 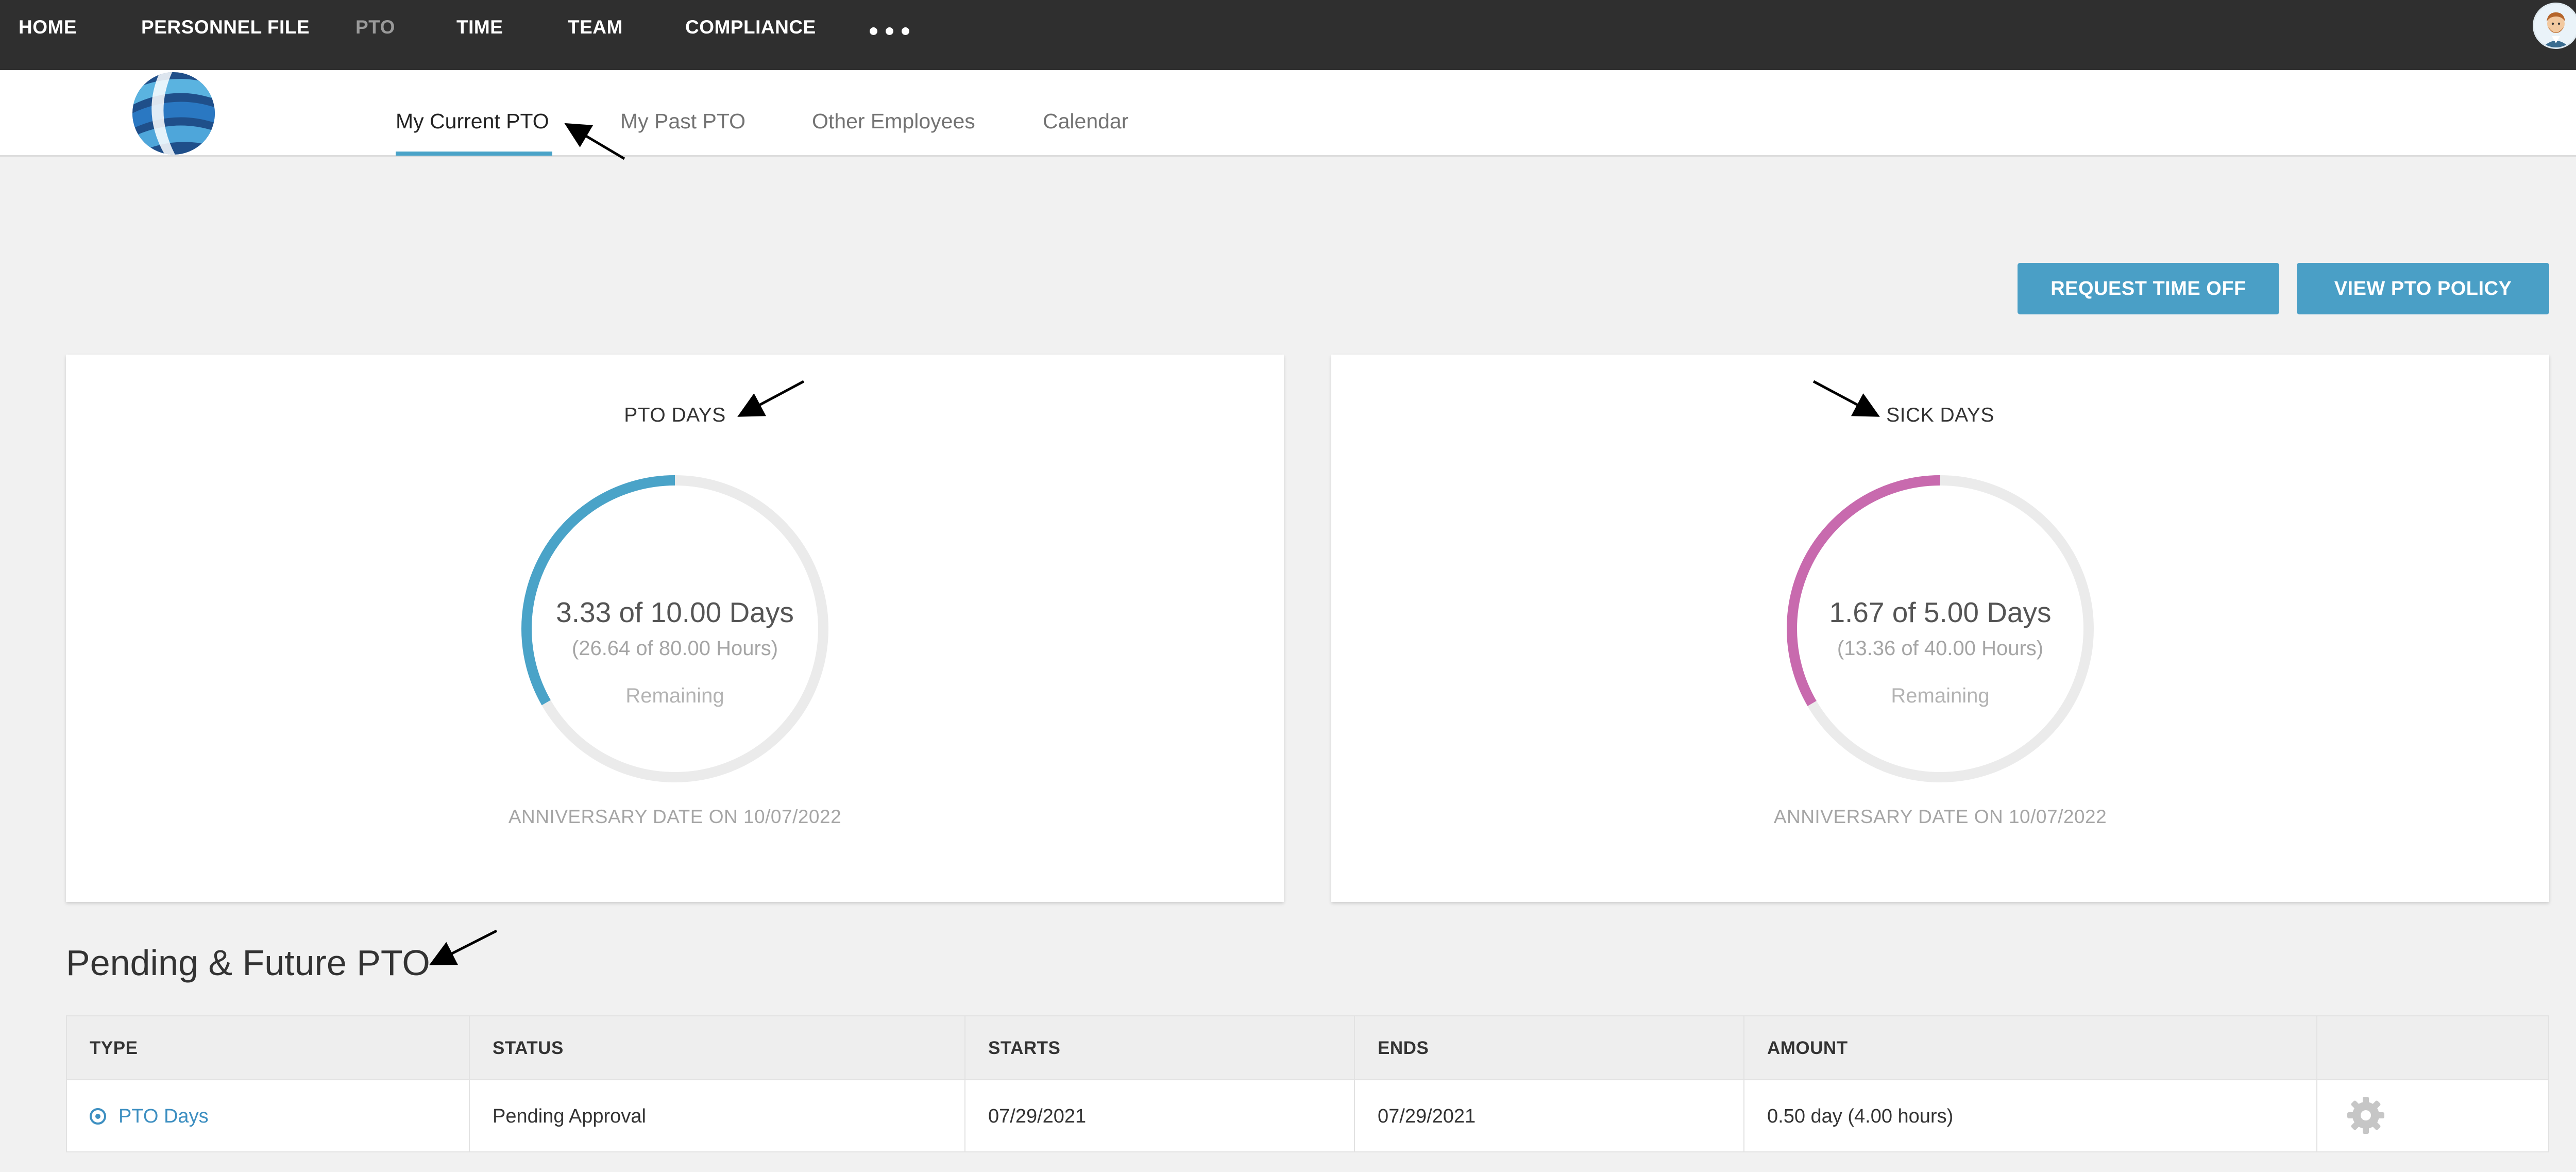 I want to click on sick-days-value: 1.67 of 5.00 Days, so click(x=1940, y=612).